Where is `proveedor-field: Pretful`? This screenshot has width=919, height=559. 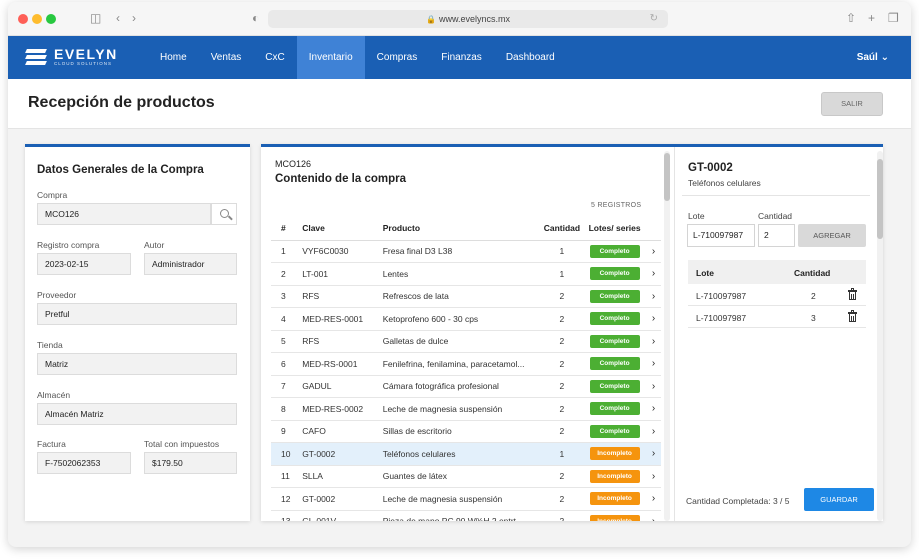 proveedor-field: Pretful is located at coordinates (137, 314).